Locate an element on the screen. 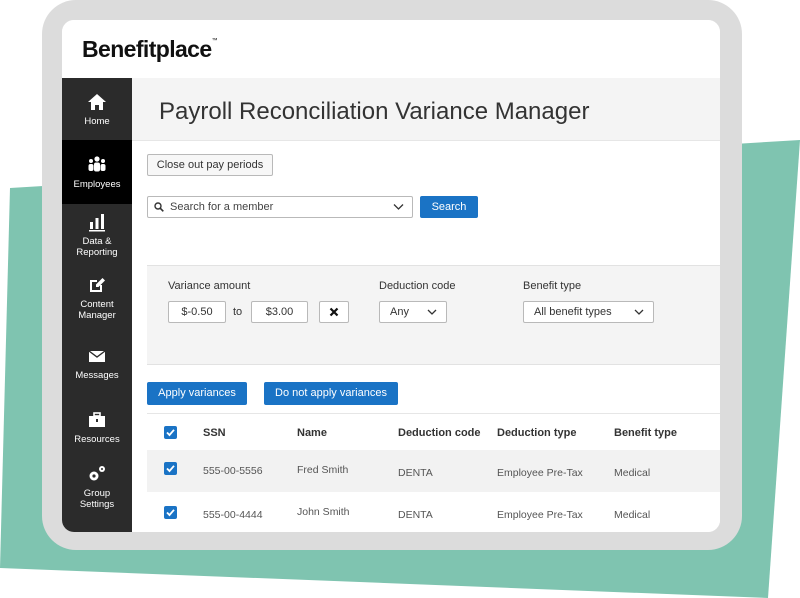 Image resolution: width=800 pixels, height=598 pixels. sidebar-item-label: Employees is located at coordinates (97, 184).